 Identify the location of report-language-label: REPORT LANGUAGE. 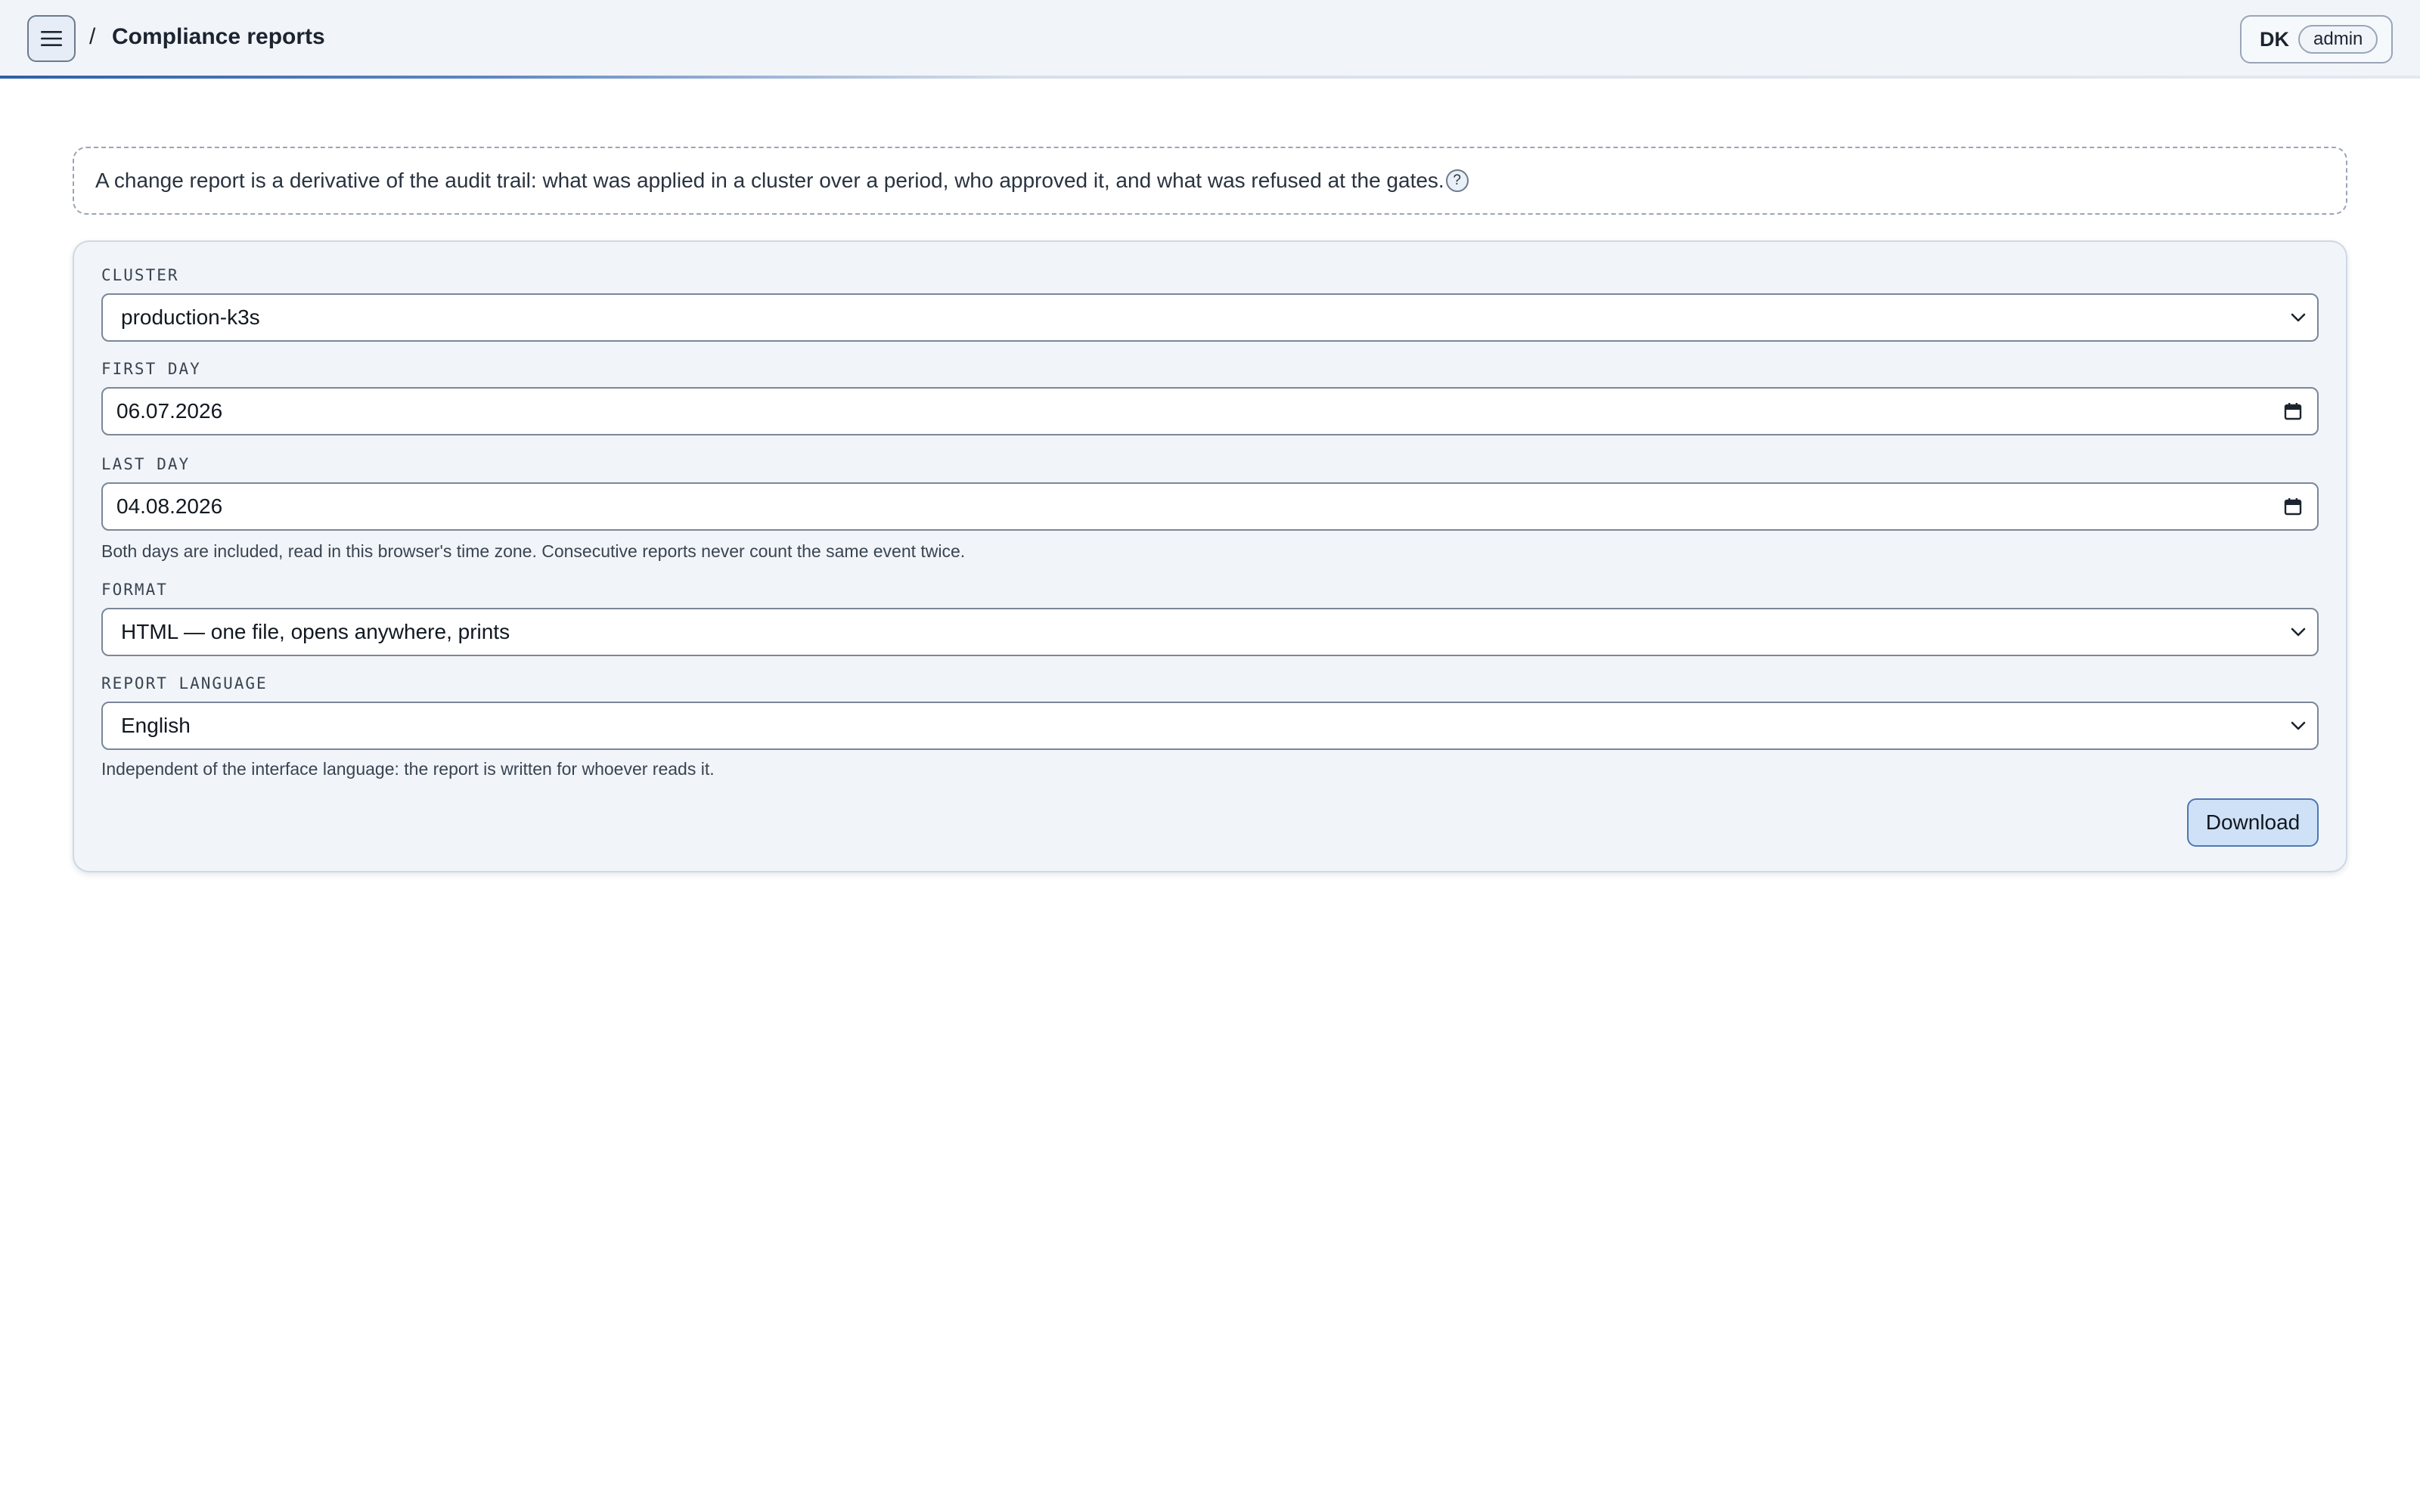
(184, 683).